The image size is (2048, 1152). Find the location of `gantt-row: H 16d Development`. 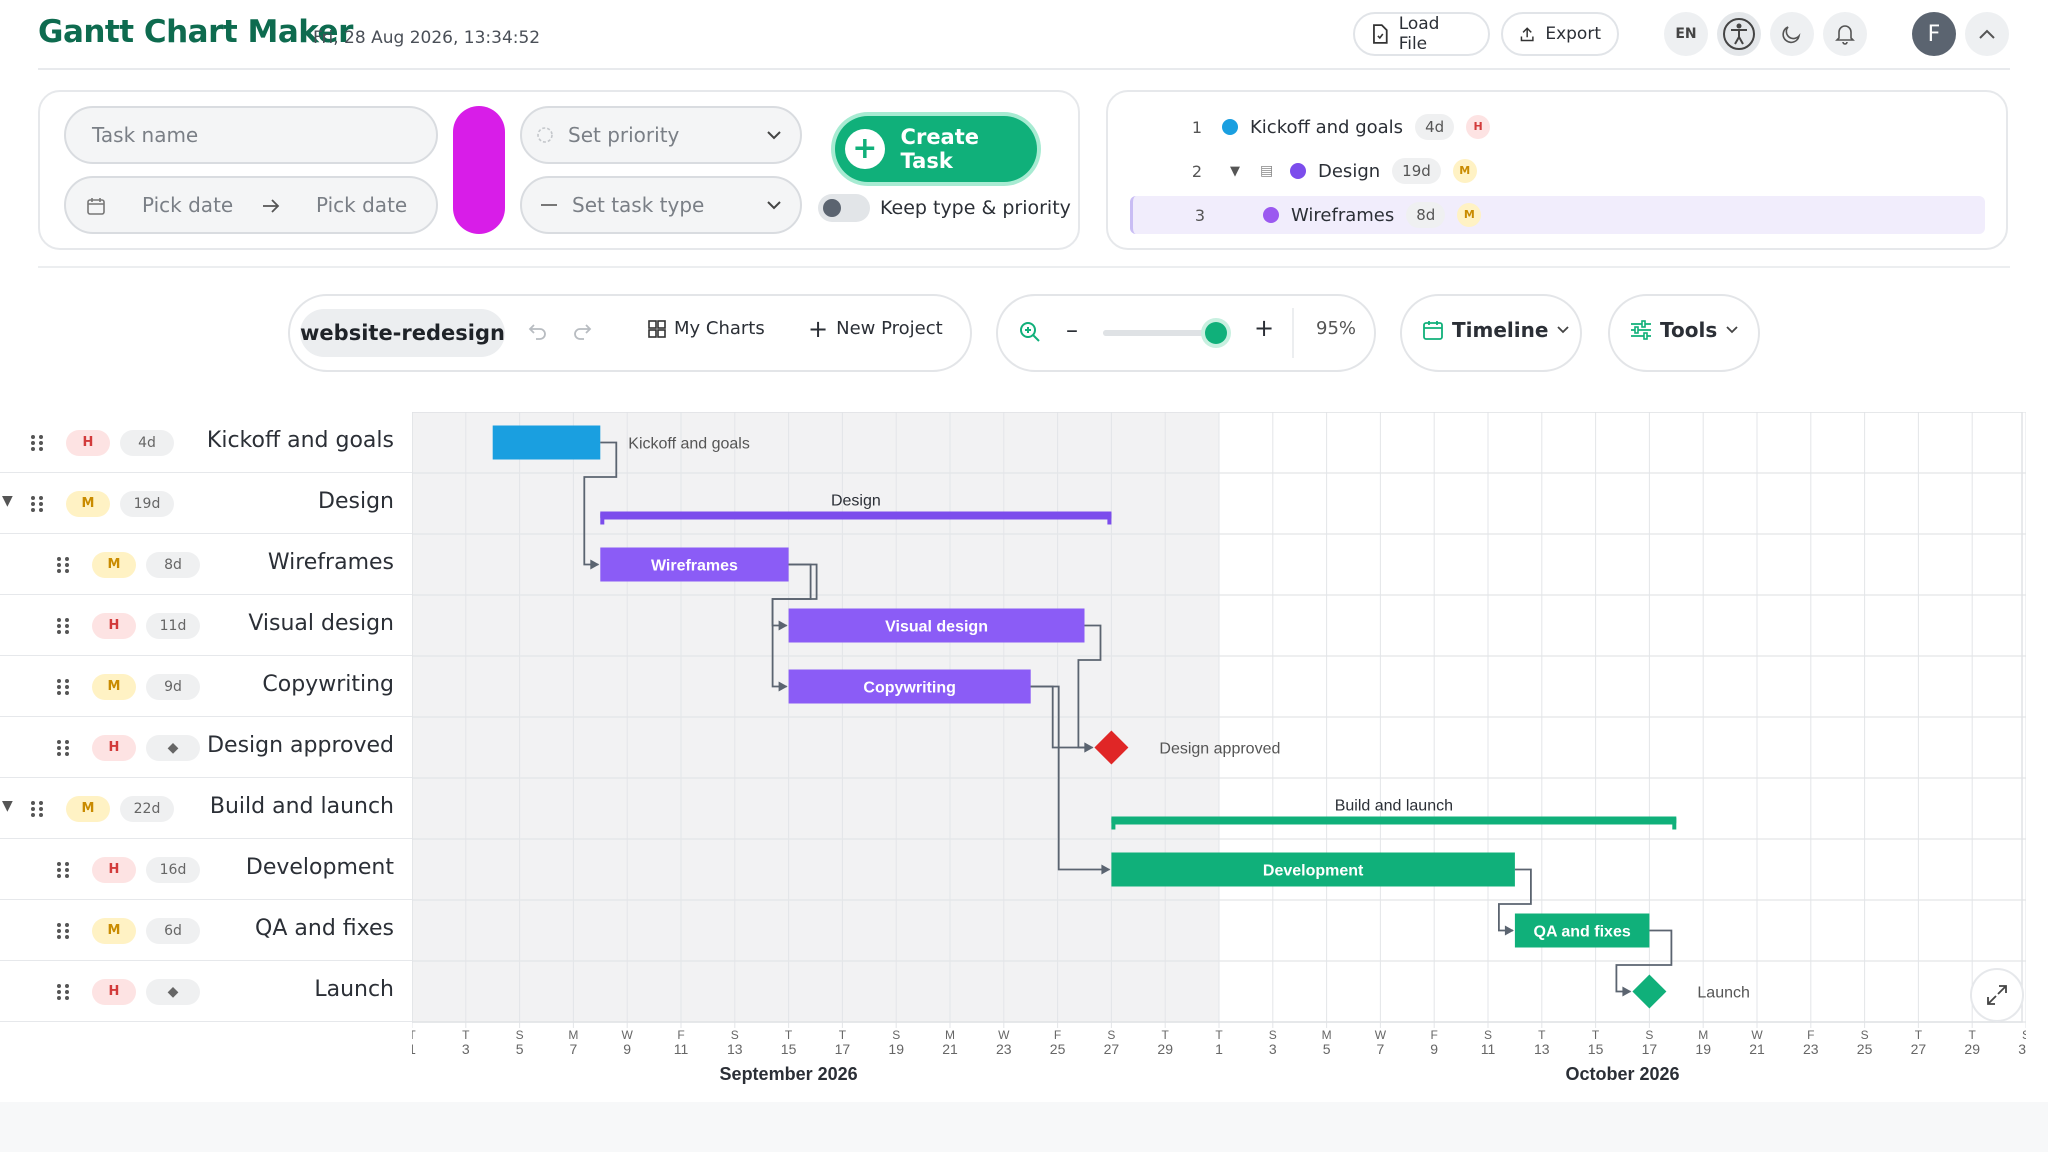

gantt-row: H 16d Development is located at coordinates (206, 869).